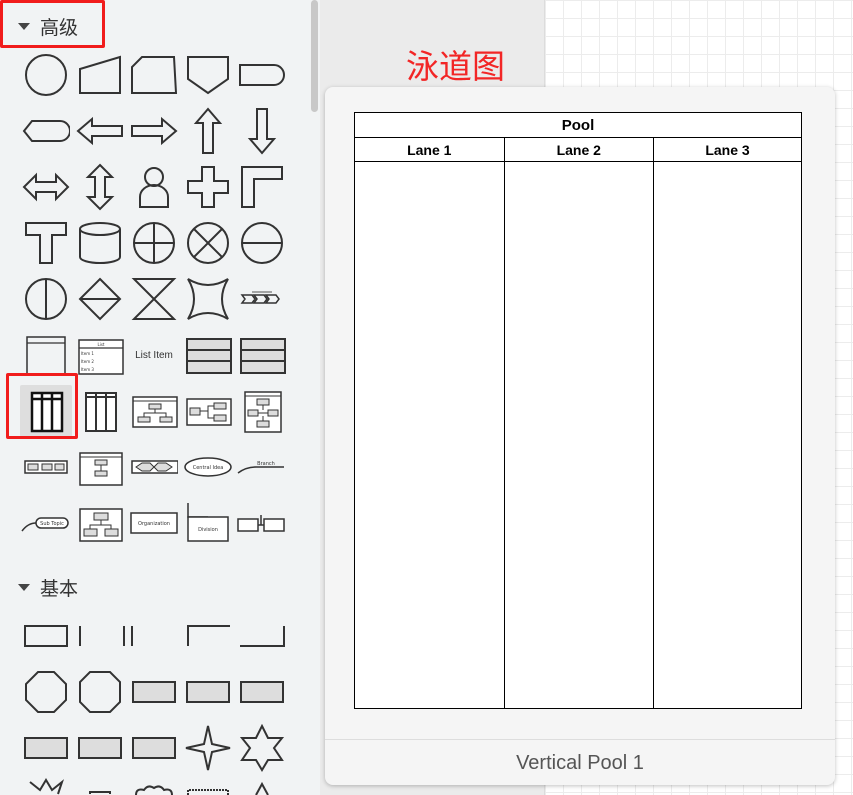  What do you see at coordinates (579, 423) in the screenshot?
I see `lane-2: Lane 2` at bounding box center [579, 423].